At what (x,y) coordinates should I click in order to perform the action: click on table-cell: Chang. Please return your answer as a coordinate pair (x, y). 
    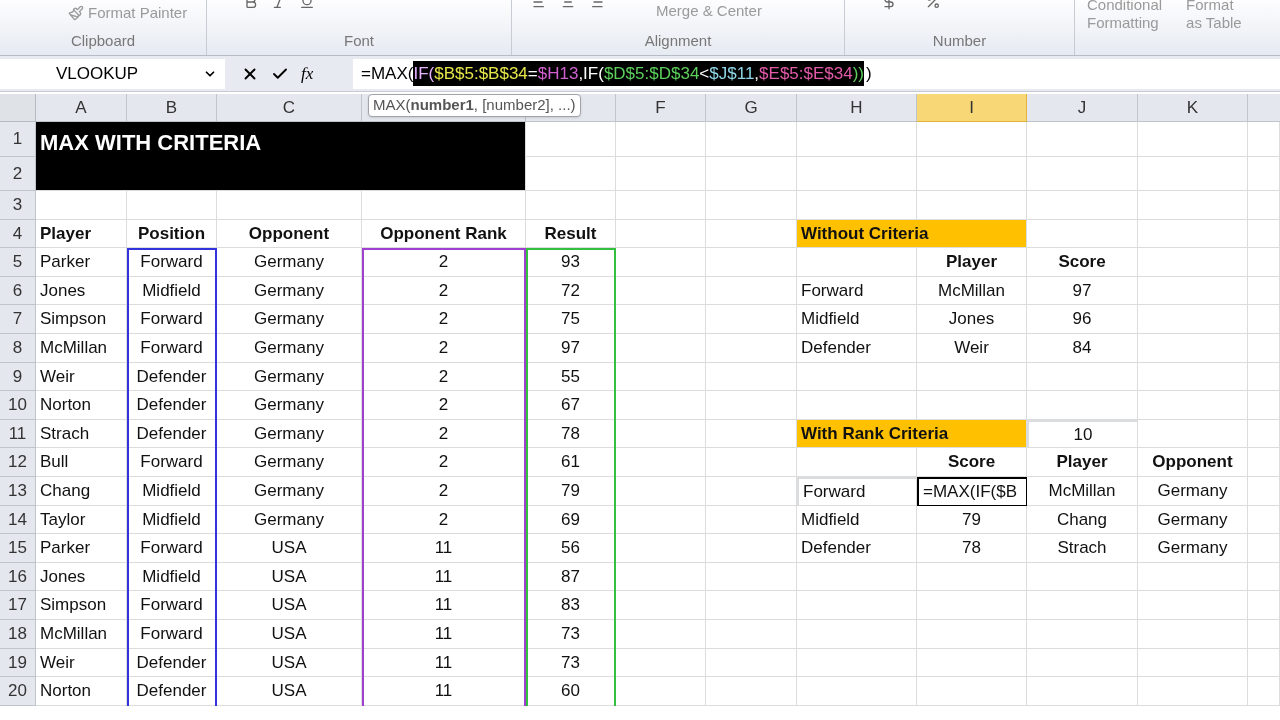
    Looking at the image, I should click on (81, 491).